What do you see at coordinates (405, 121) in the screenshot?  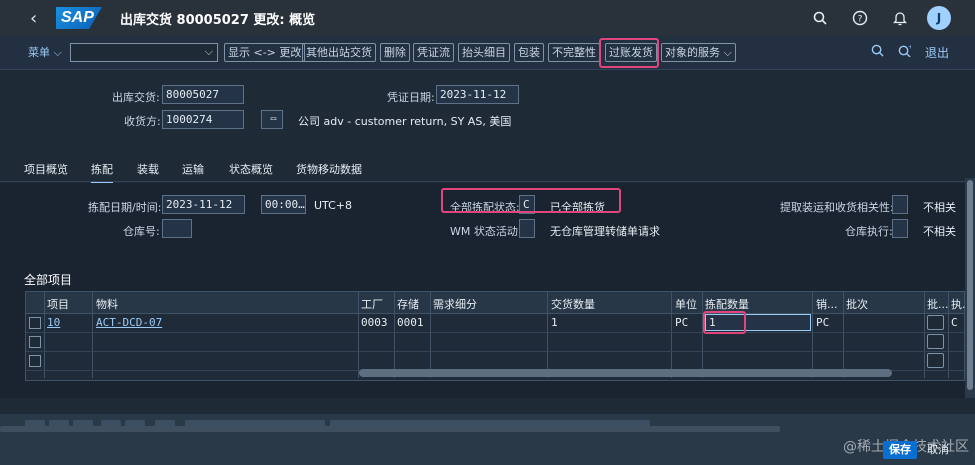 I see `ship-to-name: 公司 adv - customer return, SY AS, 美国` at bounding box center [405, 121].